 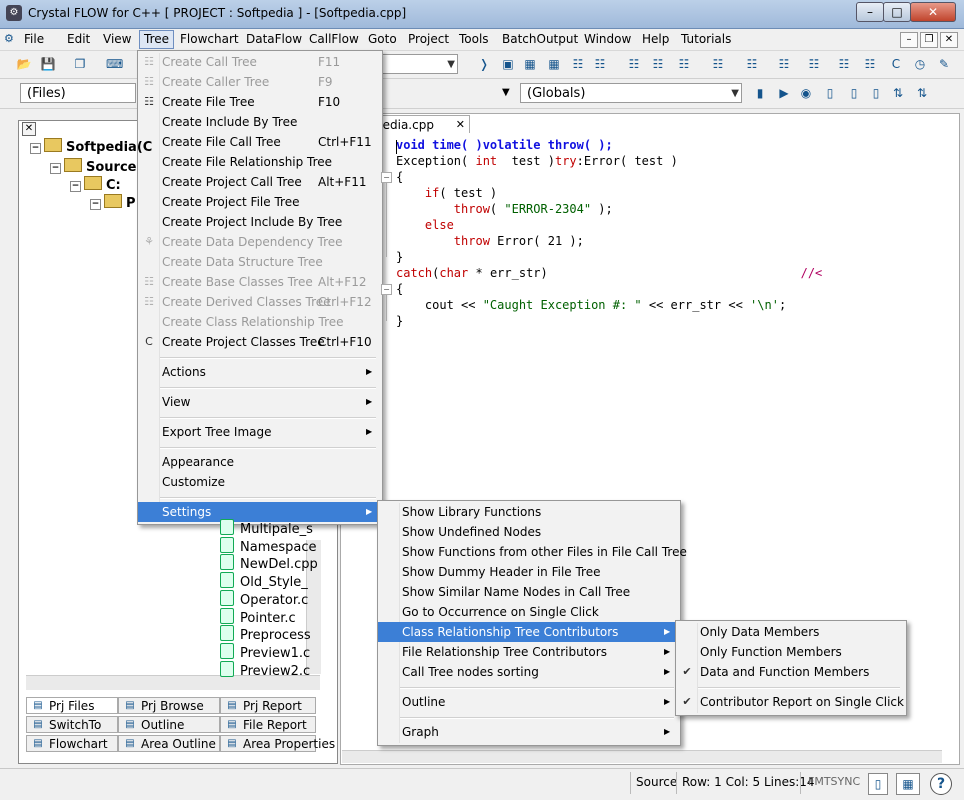 I want to click on tile-vertical-icon: ▦, so click(x=554, y=64).